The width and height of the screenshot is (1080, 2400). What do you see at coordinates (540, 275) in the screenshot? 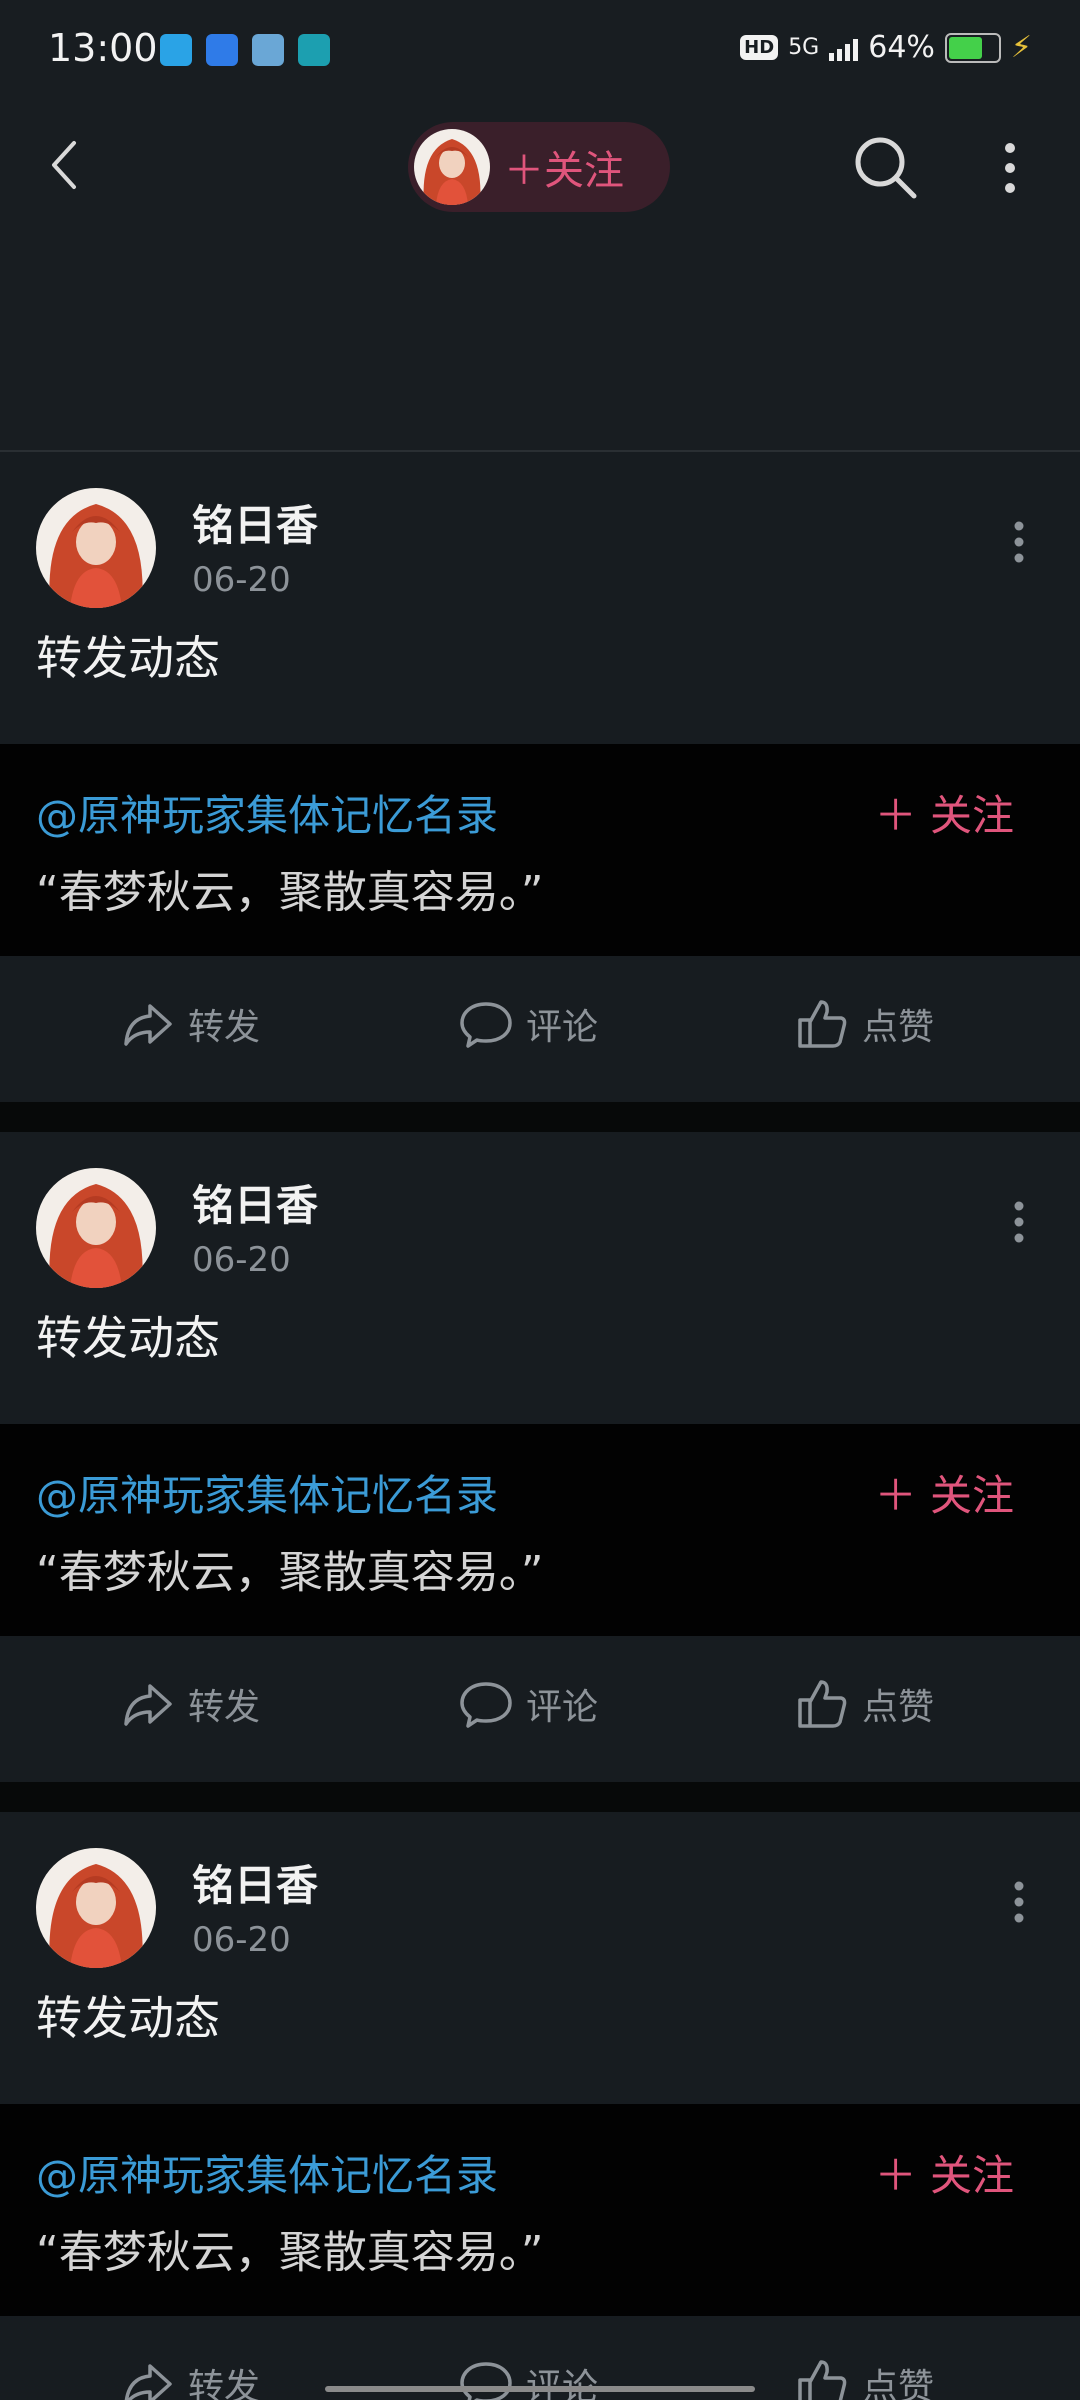
I see `top-navigation: ＋关注` at bounding box center [540, 275].